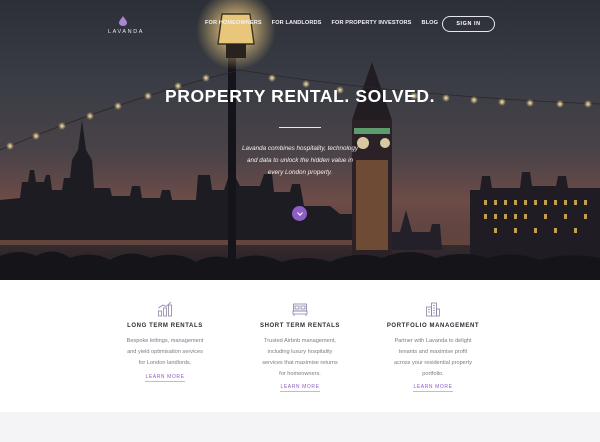 This screenshot has height=442, width=600. Describe the element at coordinates (300, 363) in the screenshot. I see `desc-line: services that maximise returns` at that location.